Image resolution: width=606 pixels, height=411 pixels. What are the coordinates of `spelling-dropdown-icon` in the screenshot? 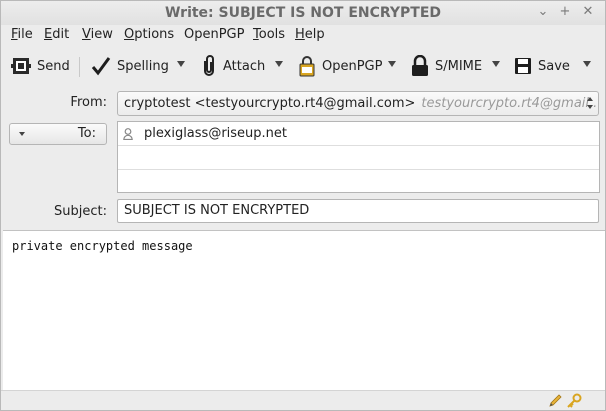 It's located at (181, 64).